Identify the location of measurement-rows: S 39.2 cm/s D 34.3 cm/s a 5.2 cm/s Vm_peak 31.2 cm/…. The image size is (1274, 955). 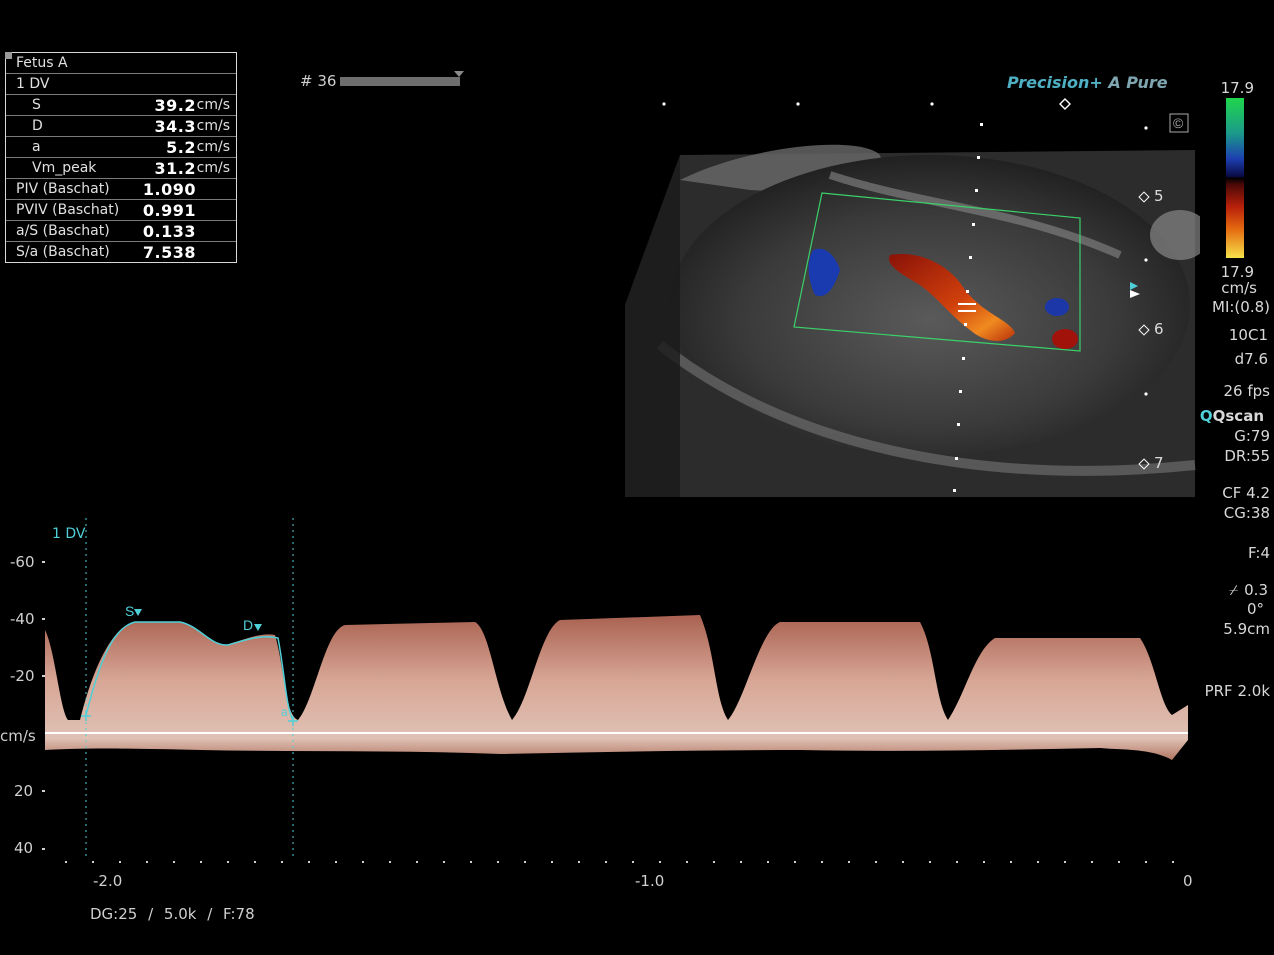
(121, 178).